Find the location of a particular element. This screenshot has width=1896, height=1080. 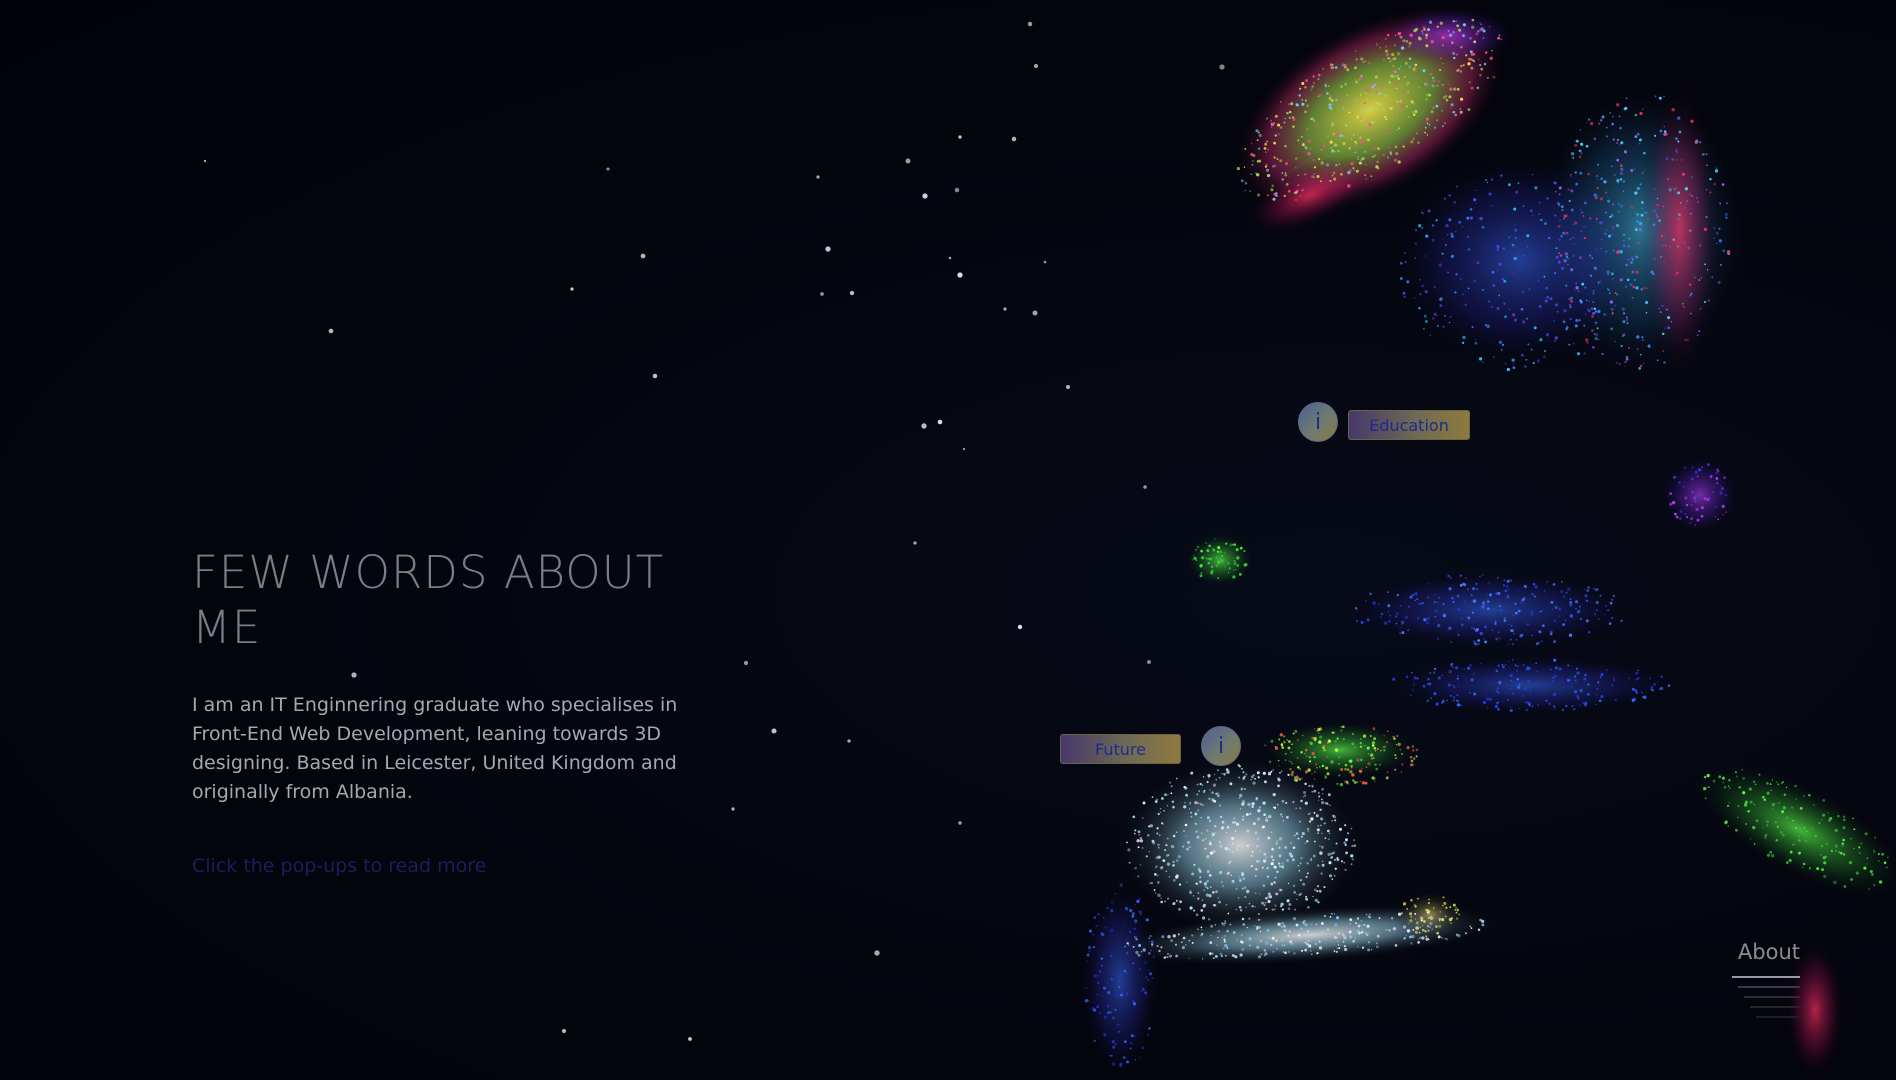

section-nav: About is located at coordinates (1770, 980).